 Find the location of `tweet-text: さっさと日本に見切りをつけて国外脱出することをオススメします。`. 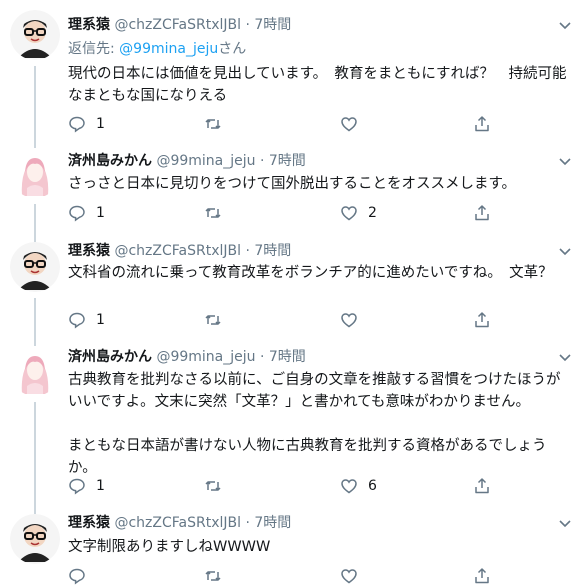

tweet-text: さっさと日本に見切りをつけて国外脱出することをオススメします。 is located at coordinates (292, 184).